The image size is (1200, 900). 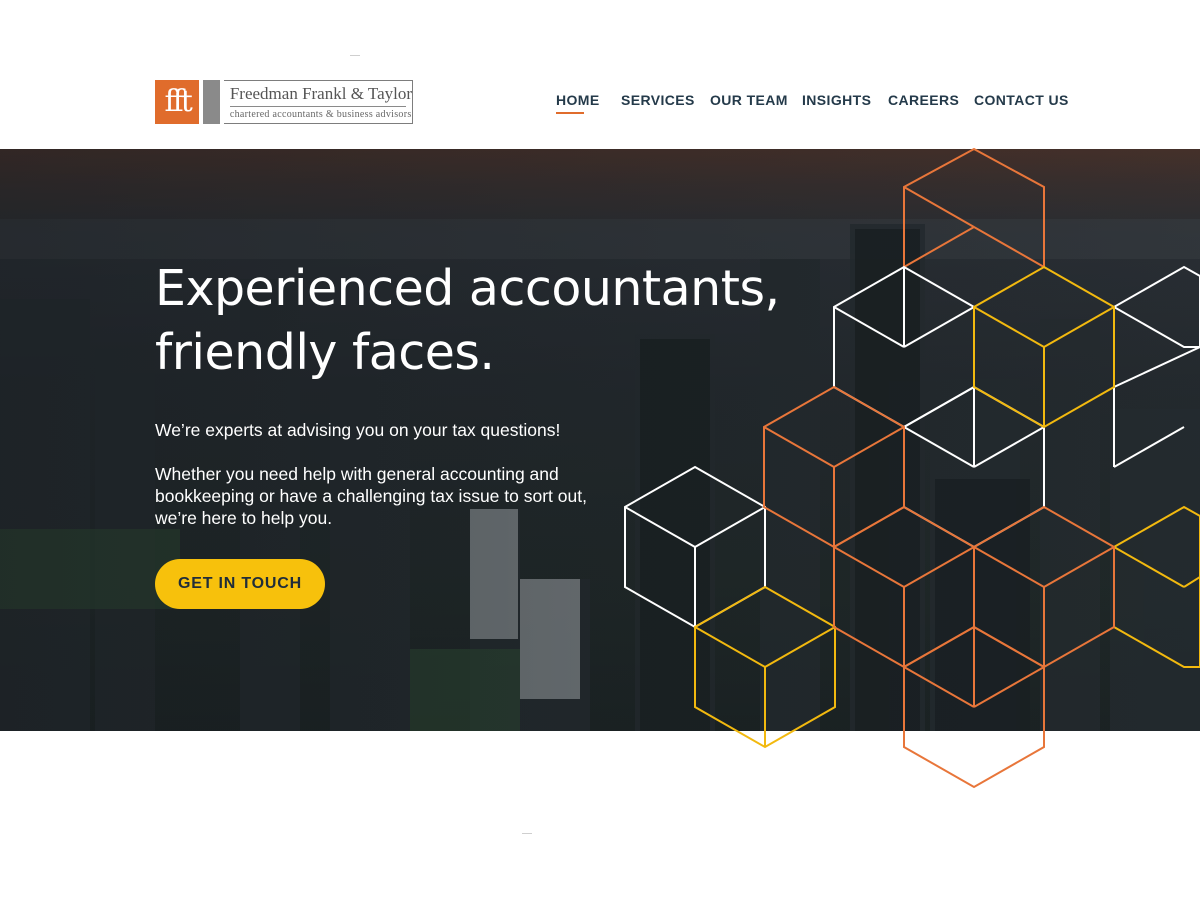 What do you see at coordinates (325, 352) in the screenshot?
I see `hero-headline-line2: friendly faces.` at bounding box center [325, 352].